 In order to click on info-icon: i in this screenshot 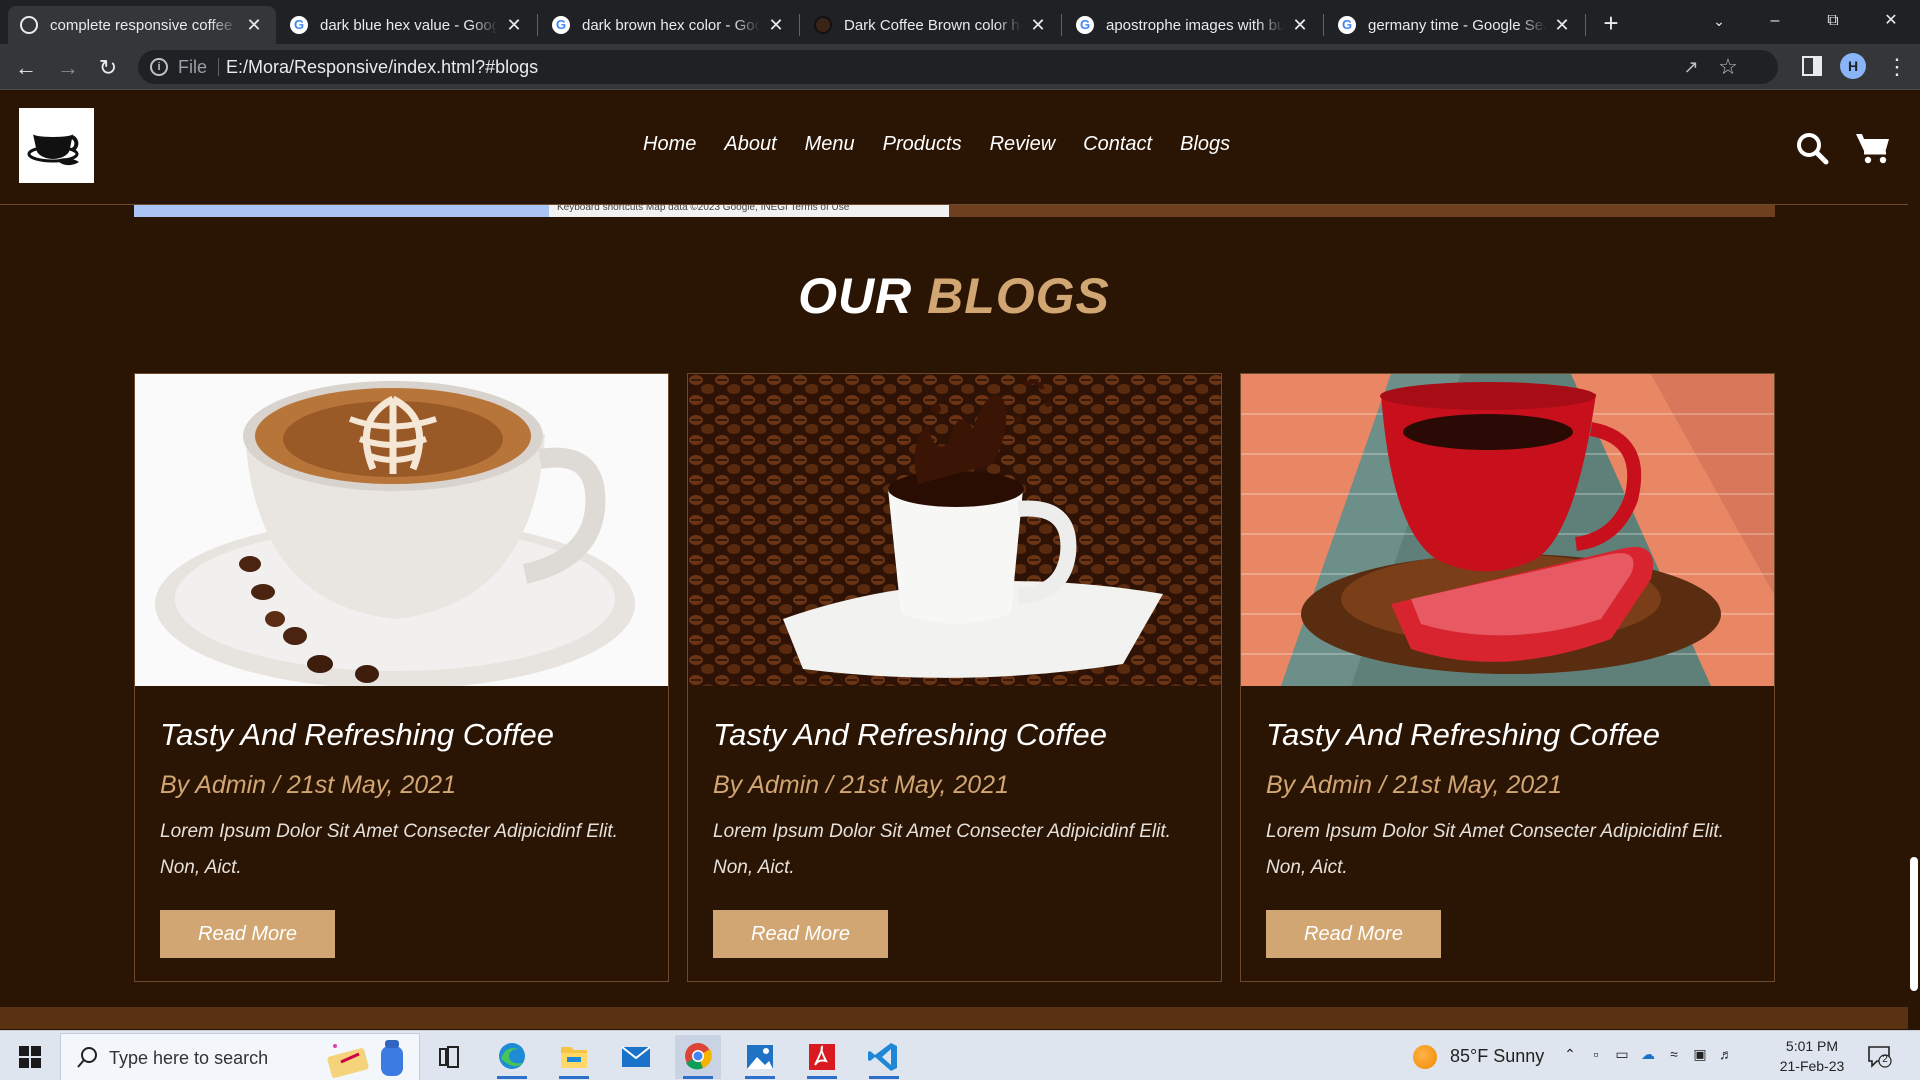, I will do `click(159, 67)`.